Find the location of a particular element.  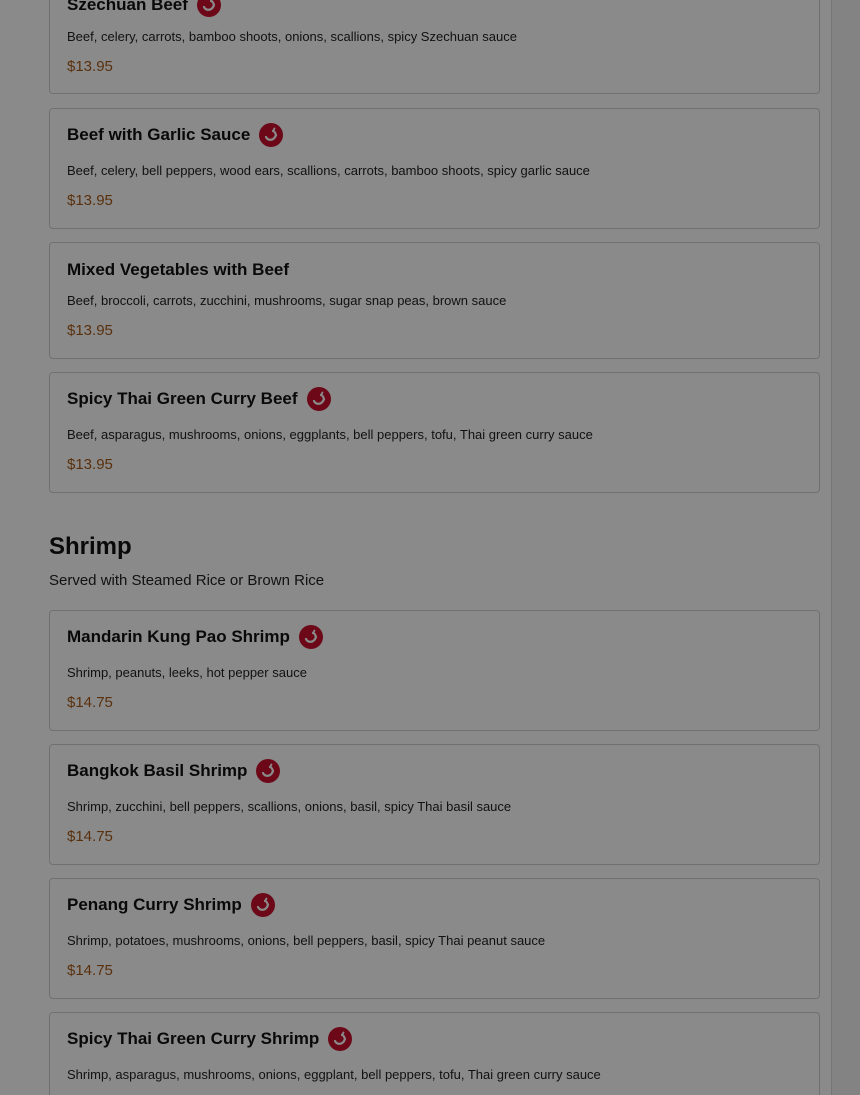

menu-item-name: Mandarin Kung Pao Shrimp is located at coordinates (178, 636).